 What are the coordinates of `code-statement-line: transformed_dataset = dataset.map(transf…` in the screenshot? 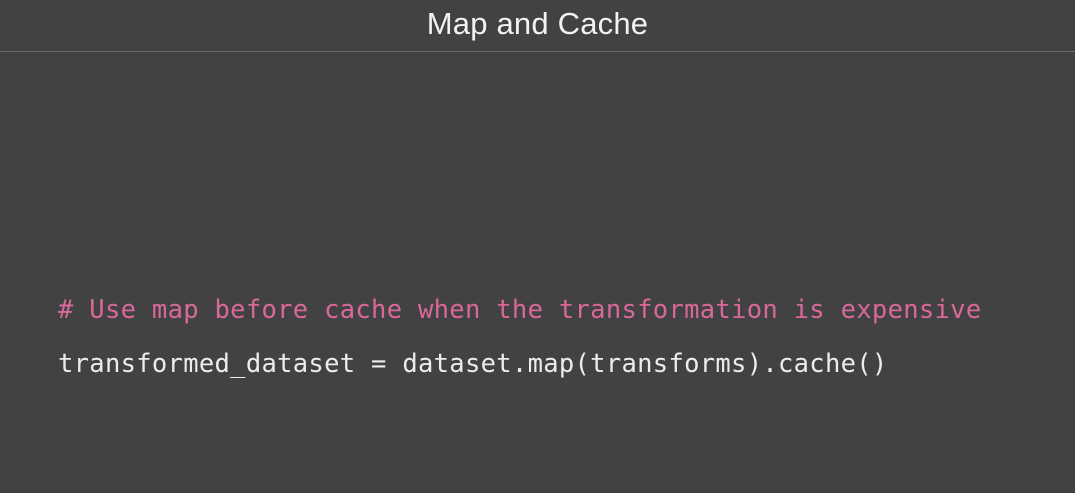 It's located at (473, 364).